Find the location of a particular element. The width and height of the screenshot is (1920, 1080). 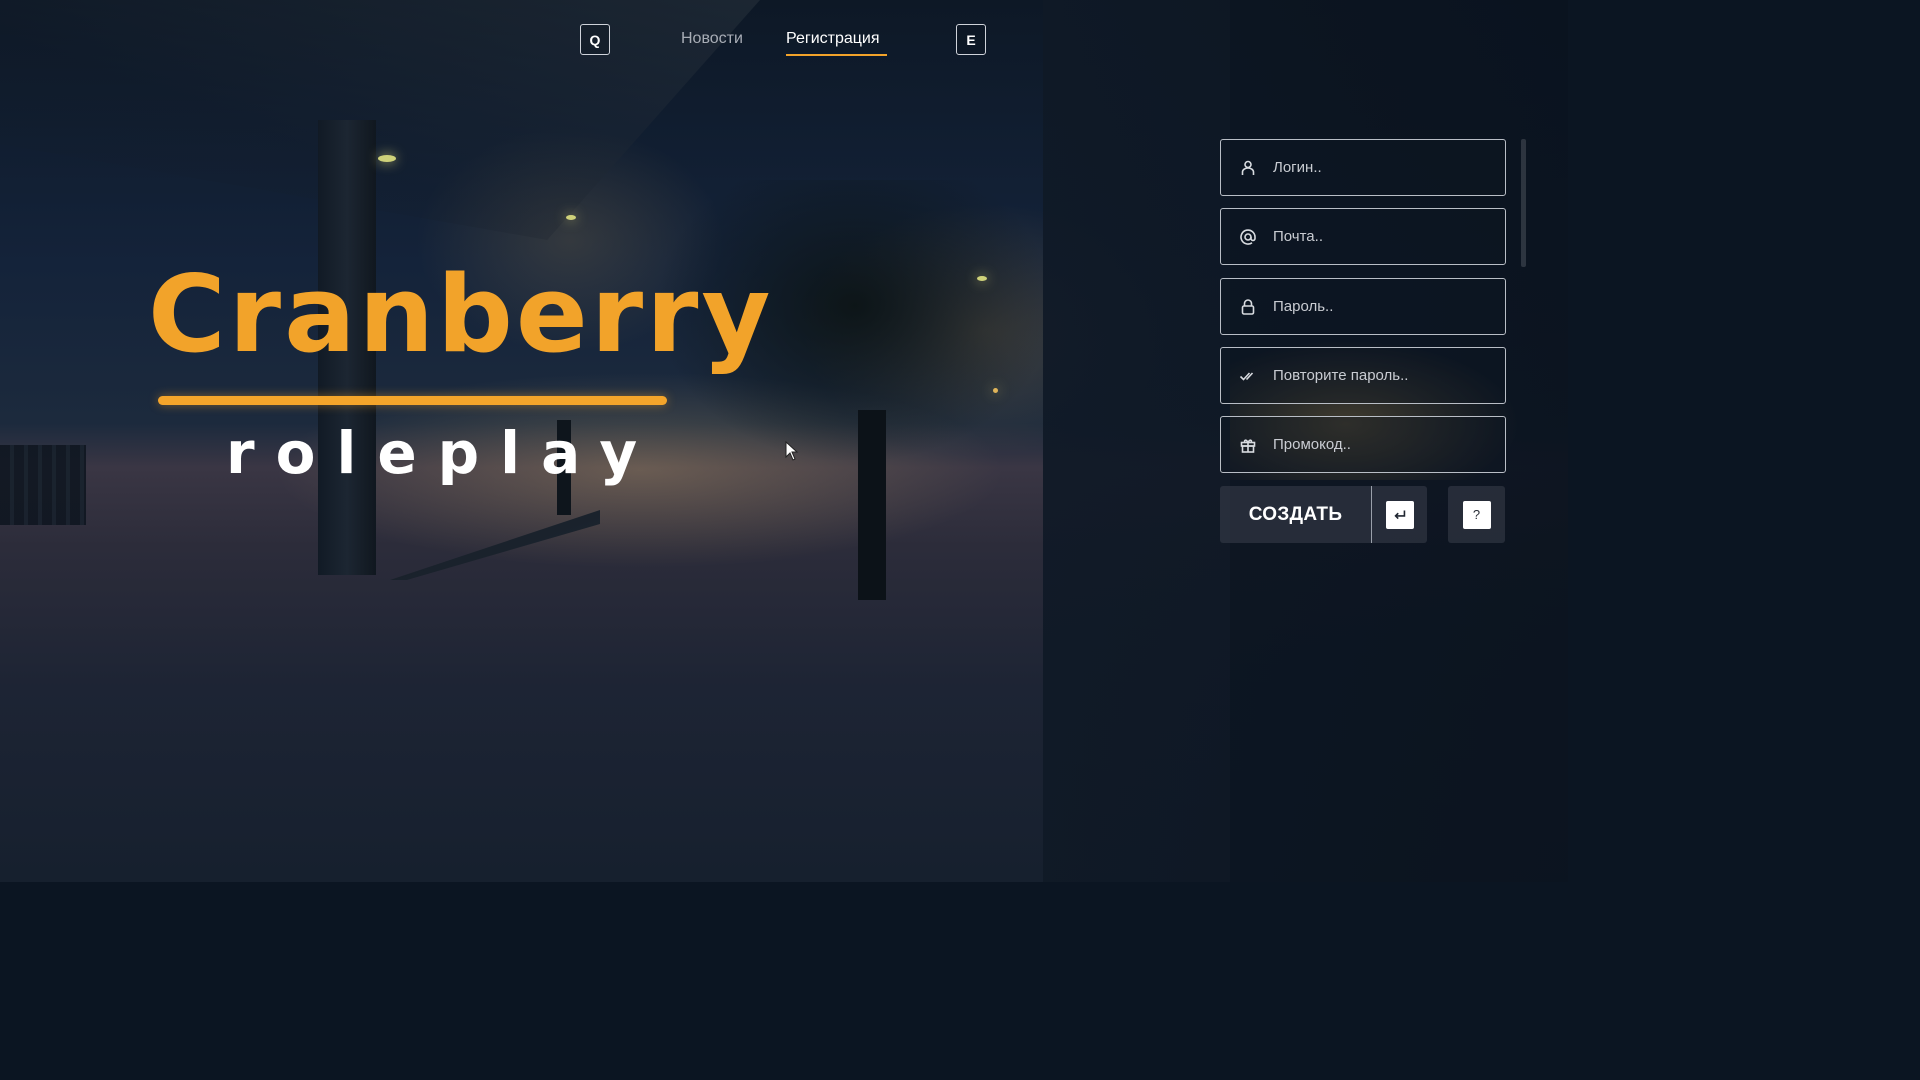

active-tab-indicator is located at coordinates (836, 55).